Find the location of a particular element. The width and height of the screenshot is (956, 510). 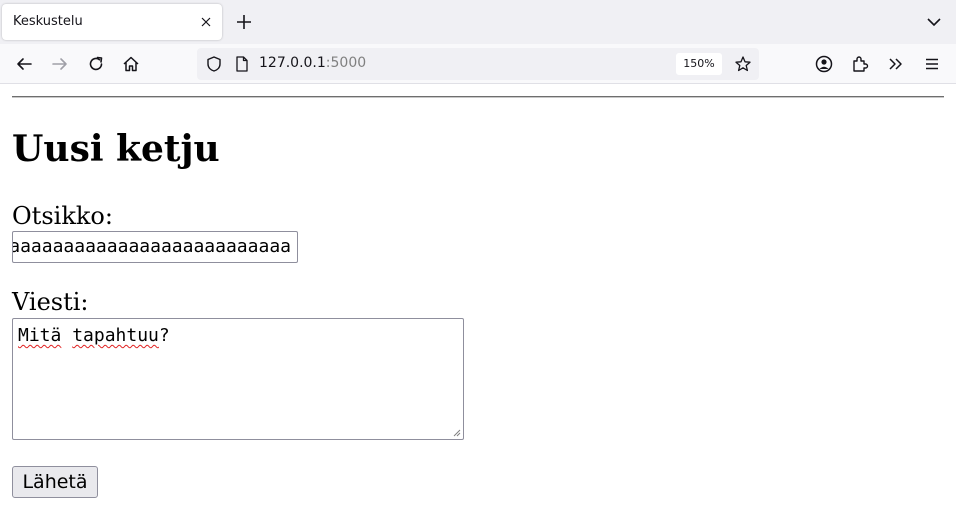

message-word: tapahtuu is located at coordinates (115, 335).